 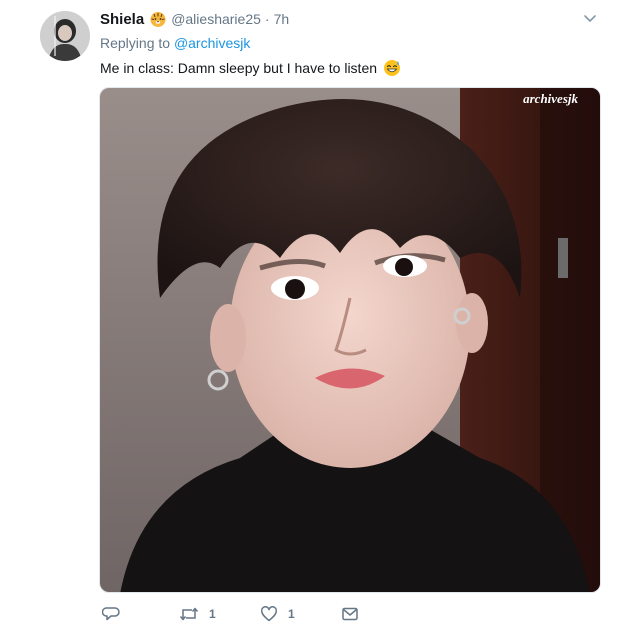 I want to click on reply-button, so click(x=116, y=614).